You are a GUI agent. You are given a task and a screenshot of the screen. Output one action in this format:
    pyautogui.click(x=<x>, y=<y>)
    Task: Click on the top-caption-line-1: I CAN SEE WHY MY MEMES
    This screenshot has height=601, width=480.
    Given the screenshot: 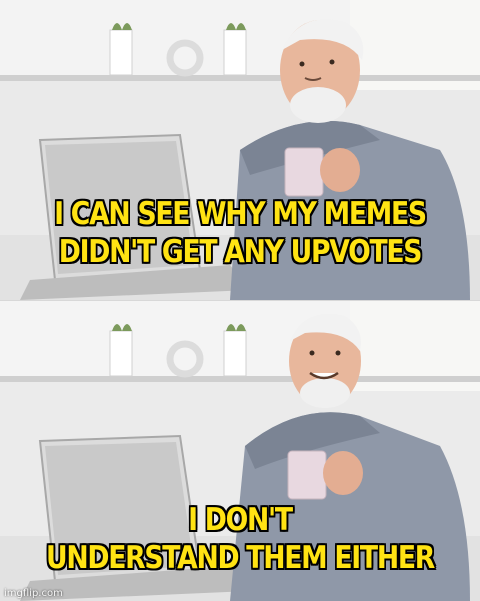 What is the action you would take?
    pyautogui.click(x=240, y=214)
    